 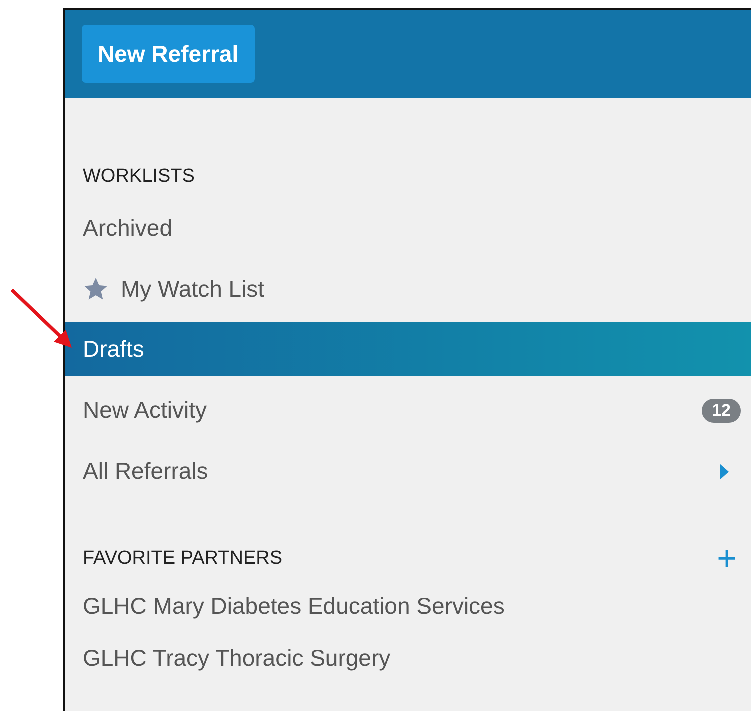 I want to click on item-label: Archived, so click(x=128, y=228).